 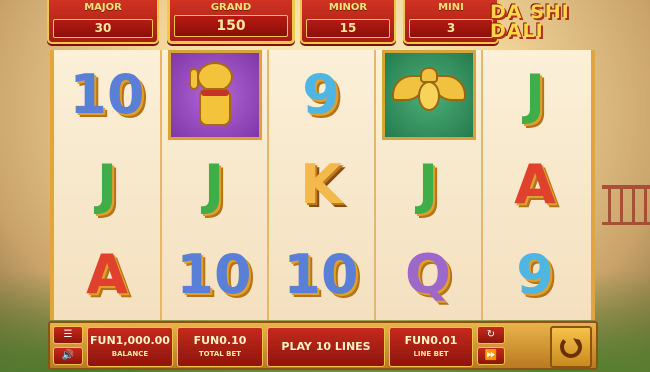 I want to click on jackpot-minor: MINOR 15, so click(x=348, y=22).